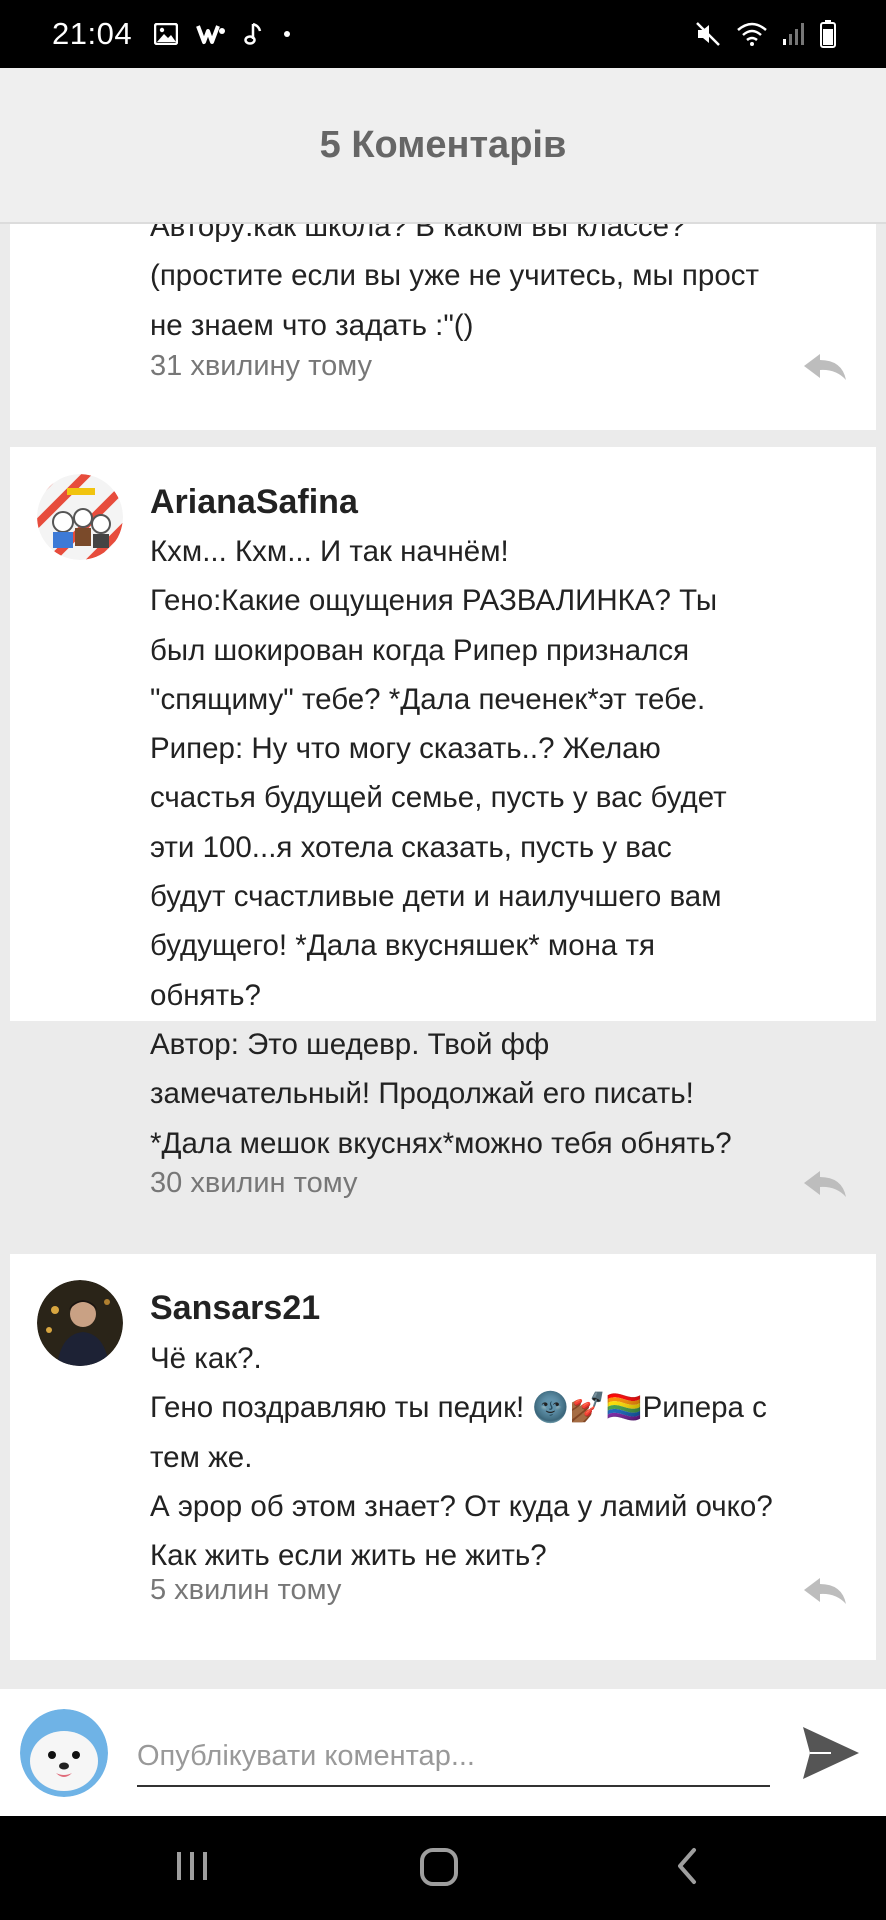 This screenshot has width=886, height=1920. Describe the element at coordinates (434, 601) in the screenshot. I see `comment-line: Гено:Какие ощущения РАЗВАЛИНКА? Ты` at that location.